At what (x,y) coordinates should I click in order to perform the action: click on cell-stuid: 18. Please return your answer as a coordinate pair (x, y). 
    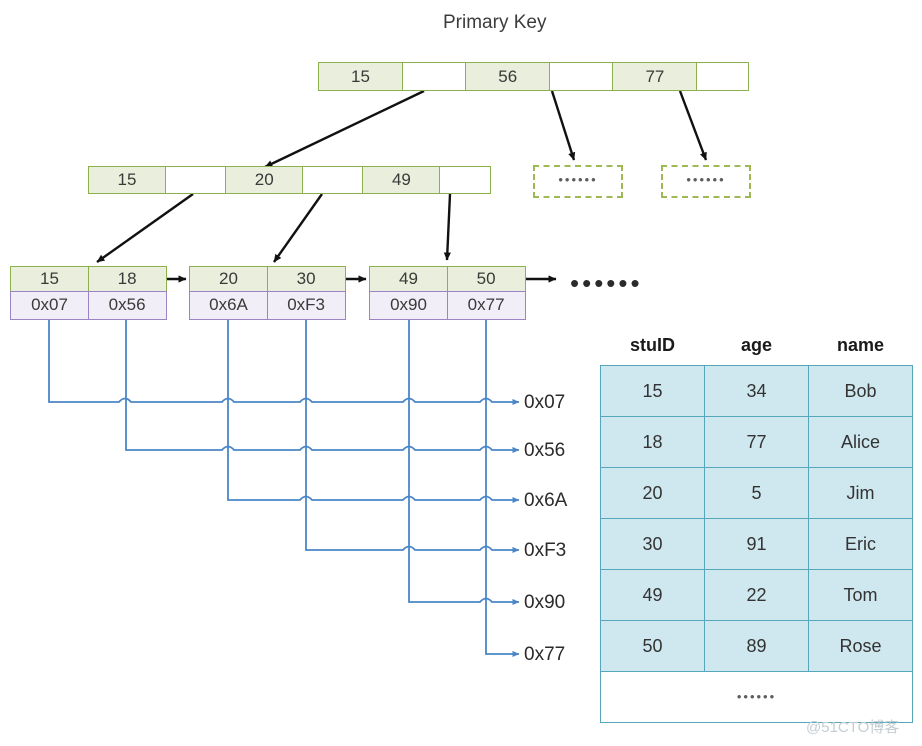
    Looking at the image, I should click on (652, 442).